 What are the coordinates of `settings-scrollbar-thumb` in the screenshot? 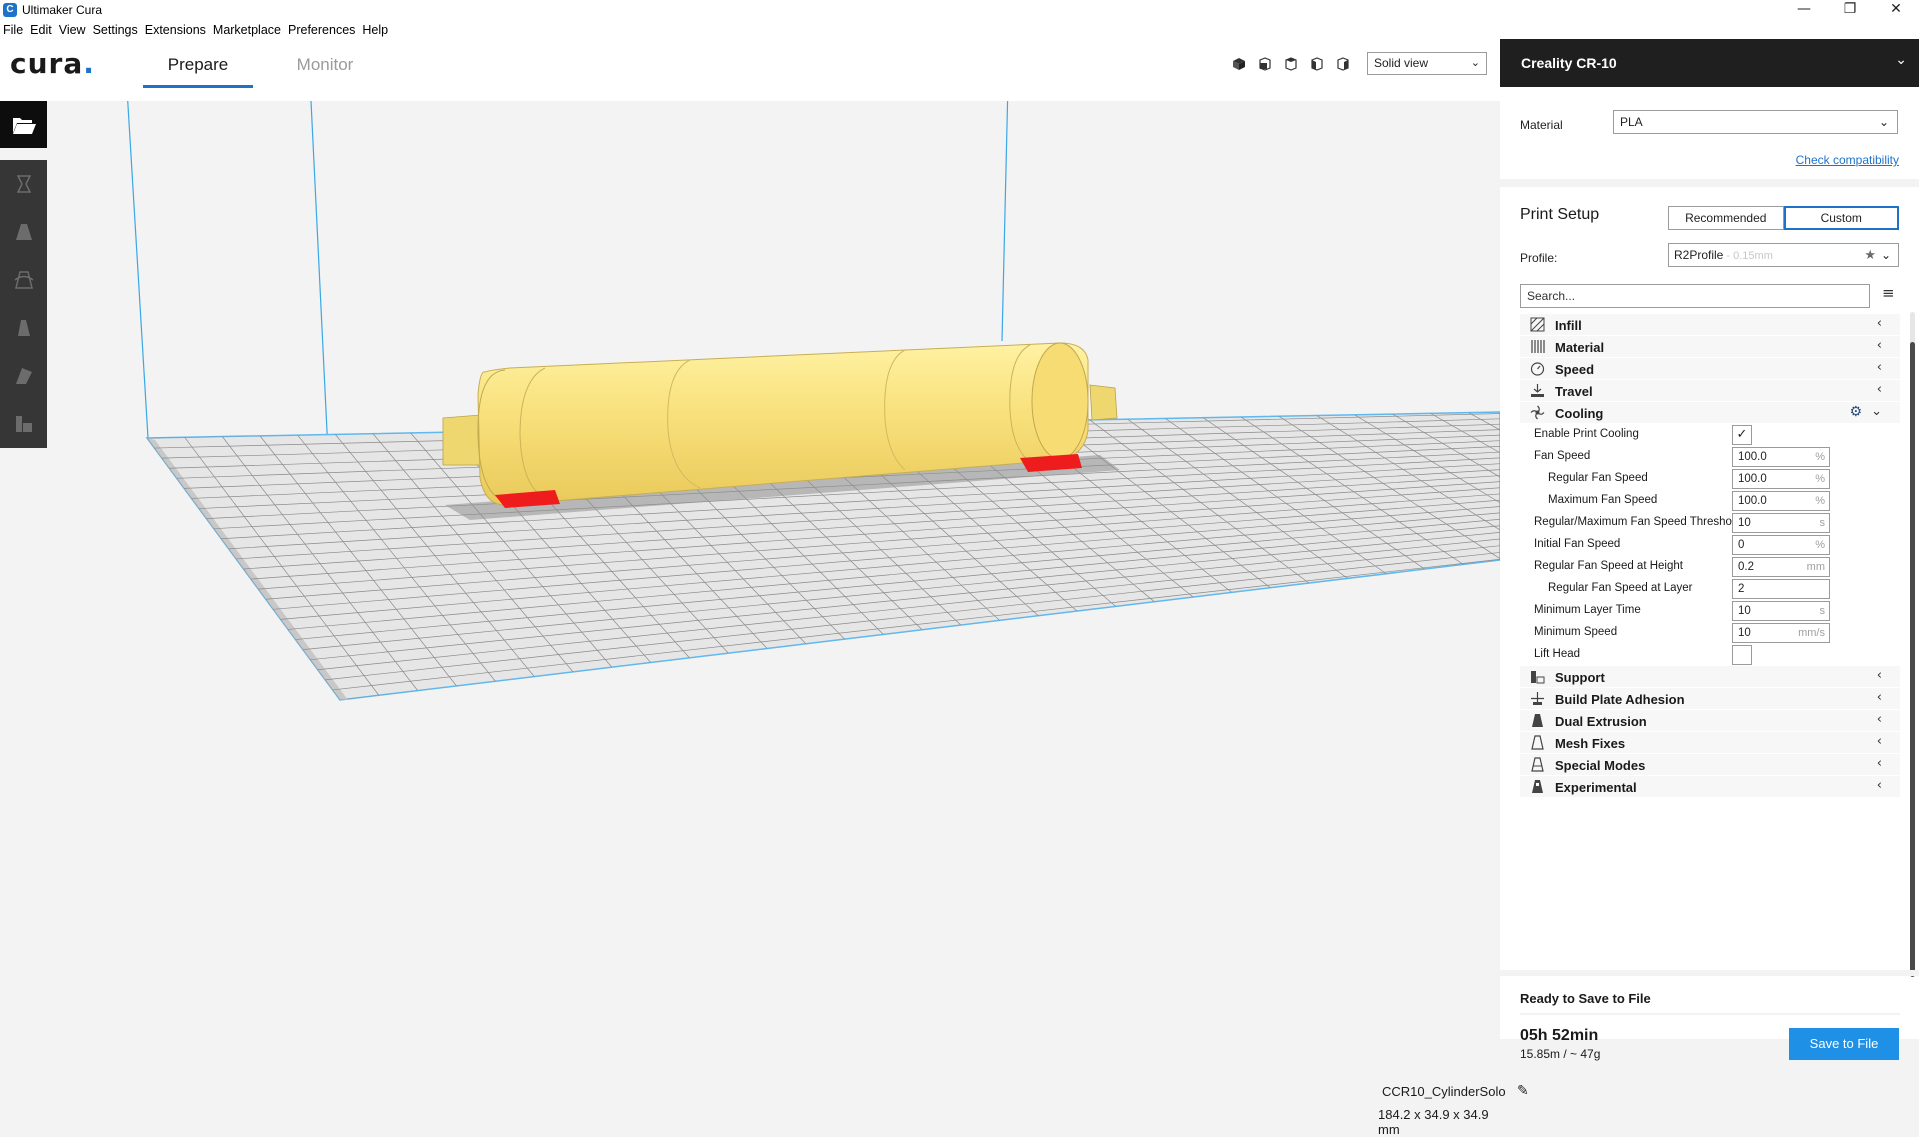 It's located at (1912, 659).